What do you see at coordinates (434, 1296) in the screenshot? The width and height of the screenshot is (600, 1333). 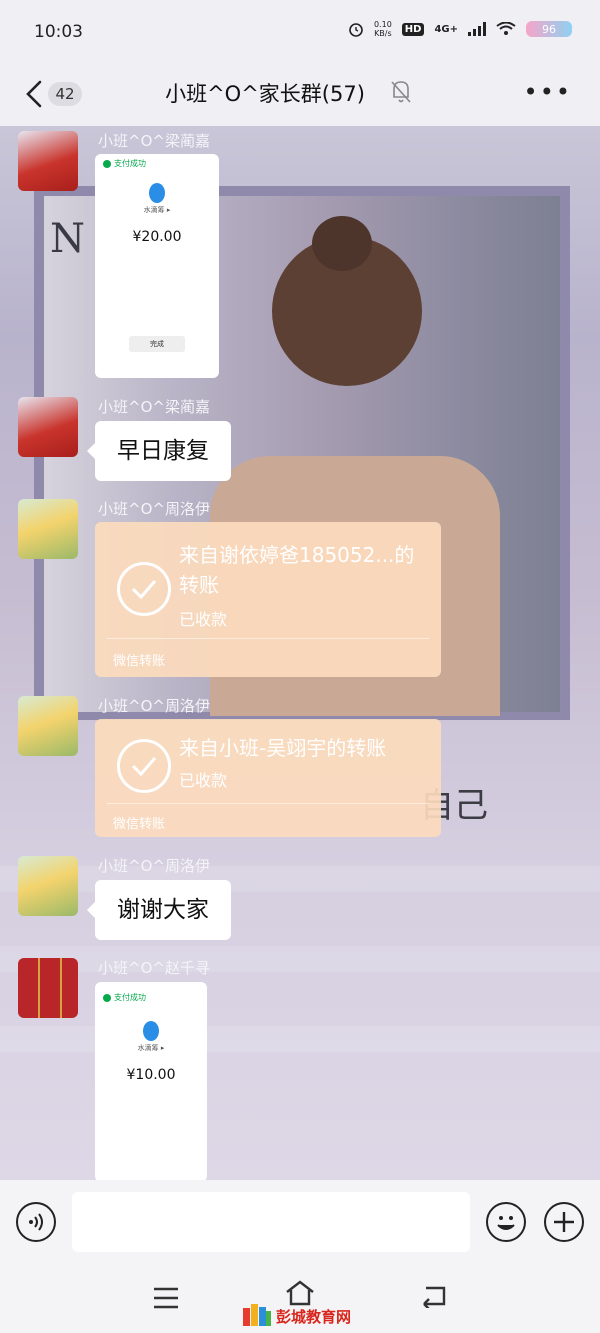 I see `return-icon` at bounding box center [434, 1296].